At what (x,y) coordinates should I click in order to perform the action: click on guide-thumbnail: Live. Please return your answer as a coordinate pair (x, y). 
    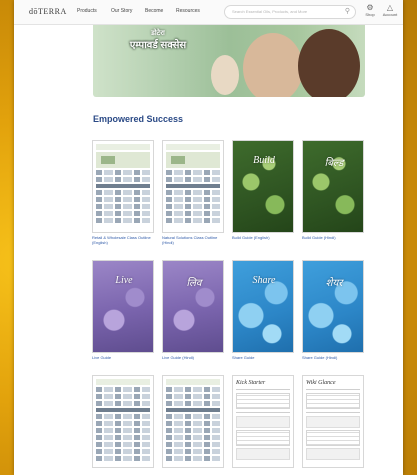
    Looking at the image, I should click on (123, 306).